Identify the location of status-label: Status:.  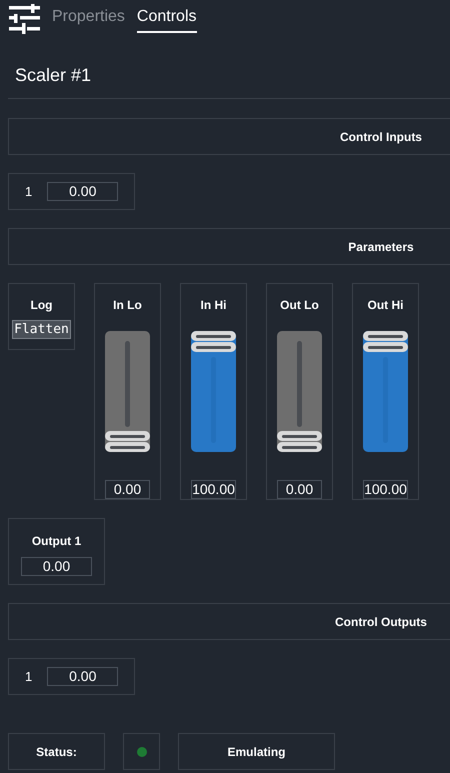
(56, 751).